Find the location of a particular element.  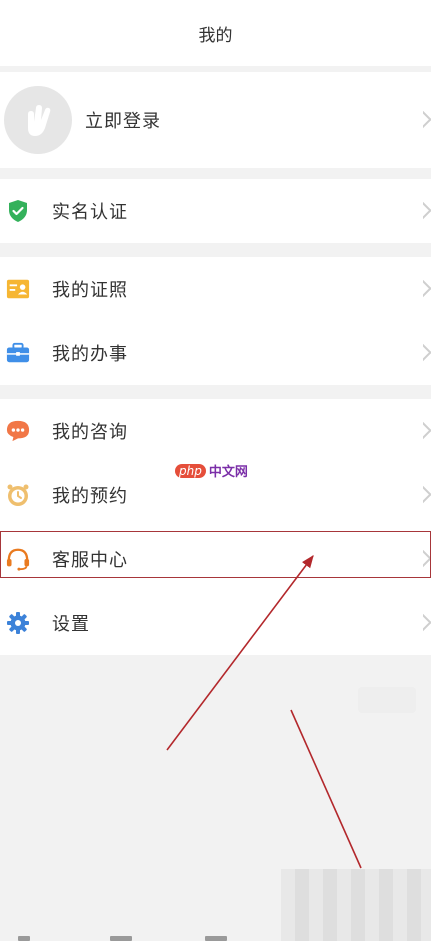

tab-bar is located at coordinates (215, 935).